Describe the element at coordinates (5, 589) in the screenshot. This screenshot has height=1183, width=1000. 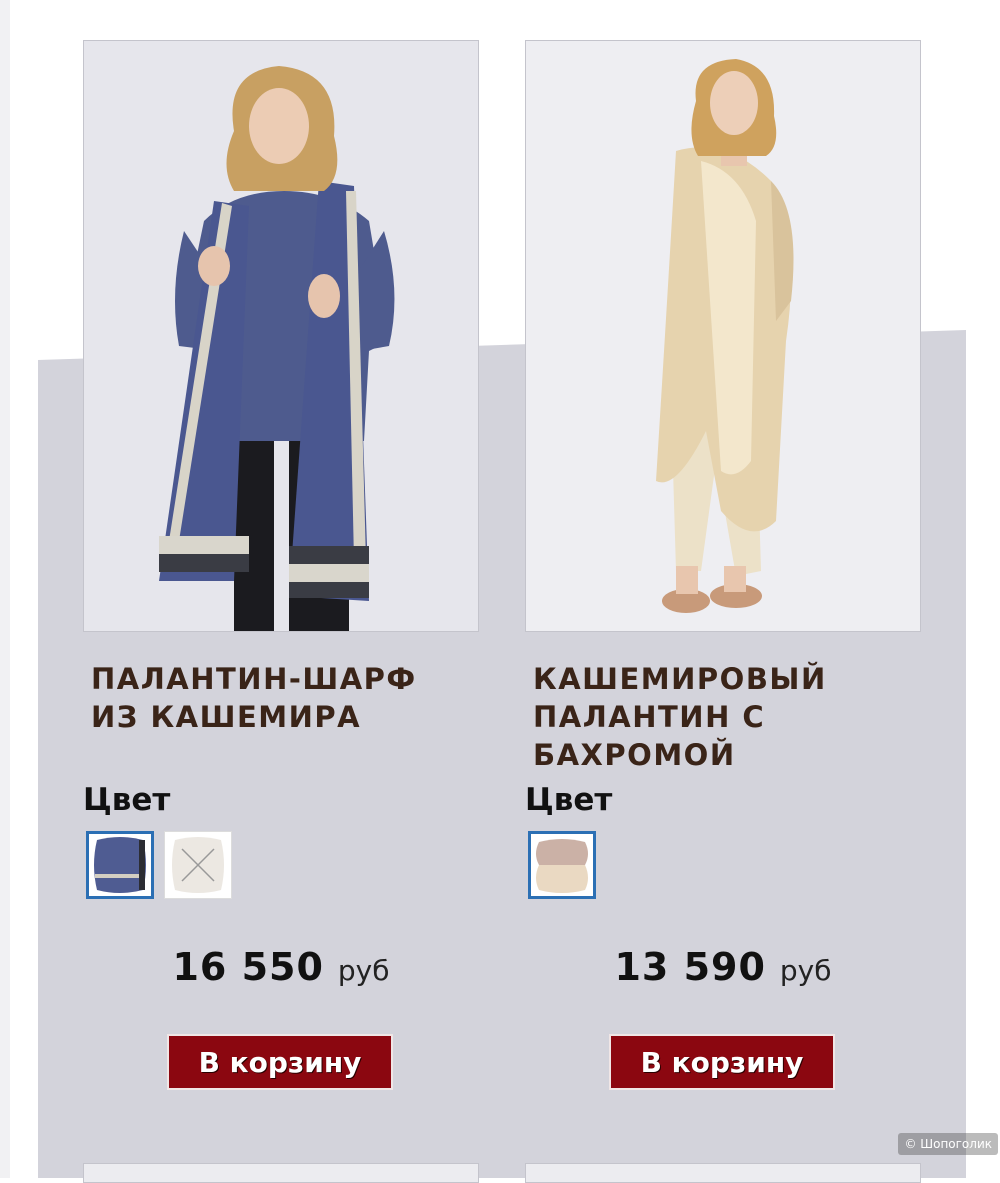
I see `page-edge` at that location.